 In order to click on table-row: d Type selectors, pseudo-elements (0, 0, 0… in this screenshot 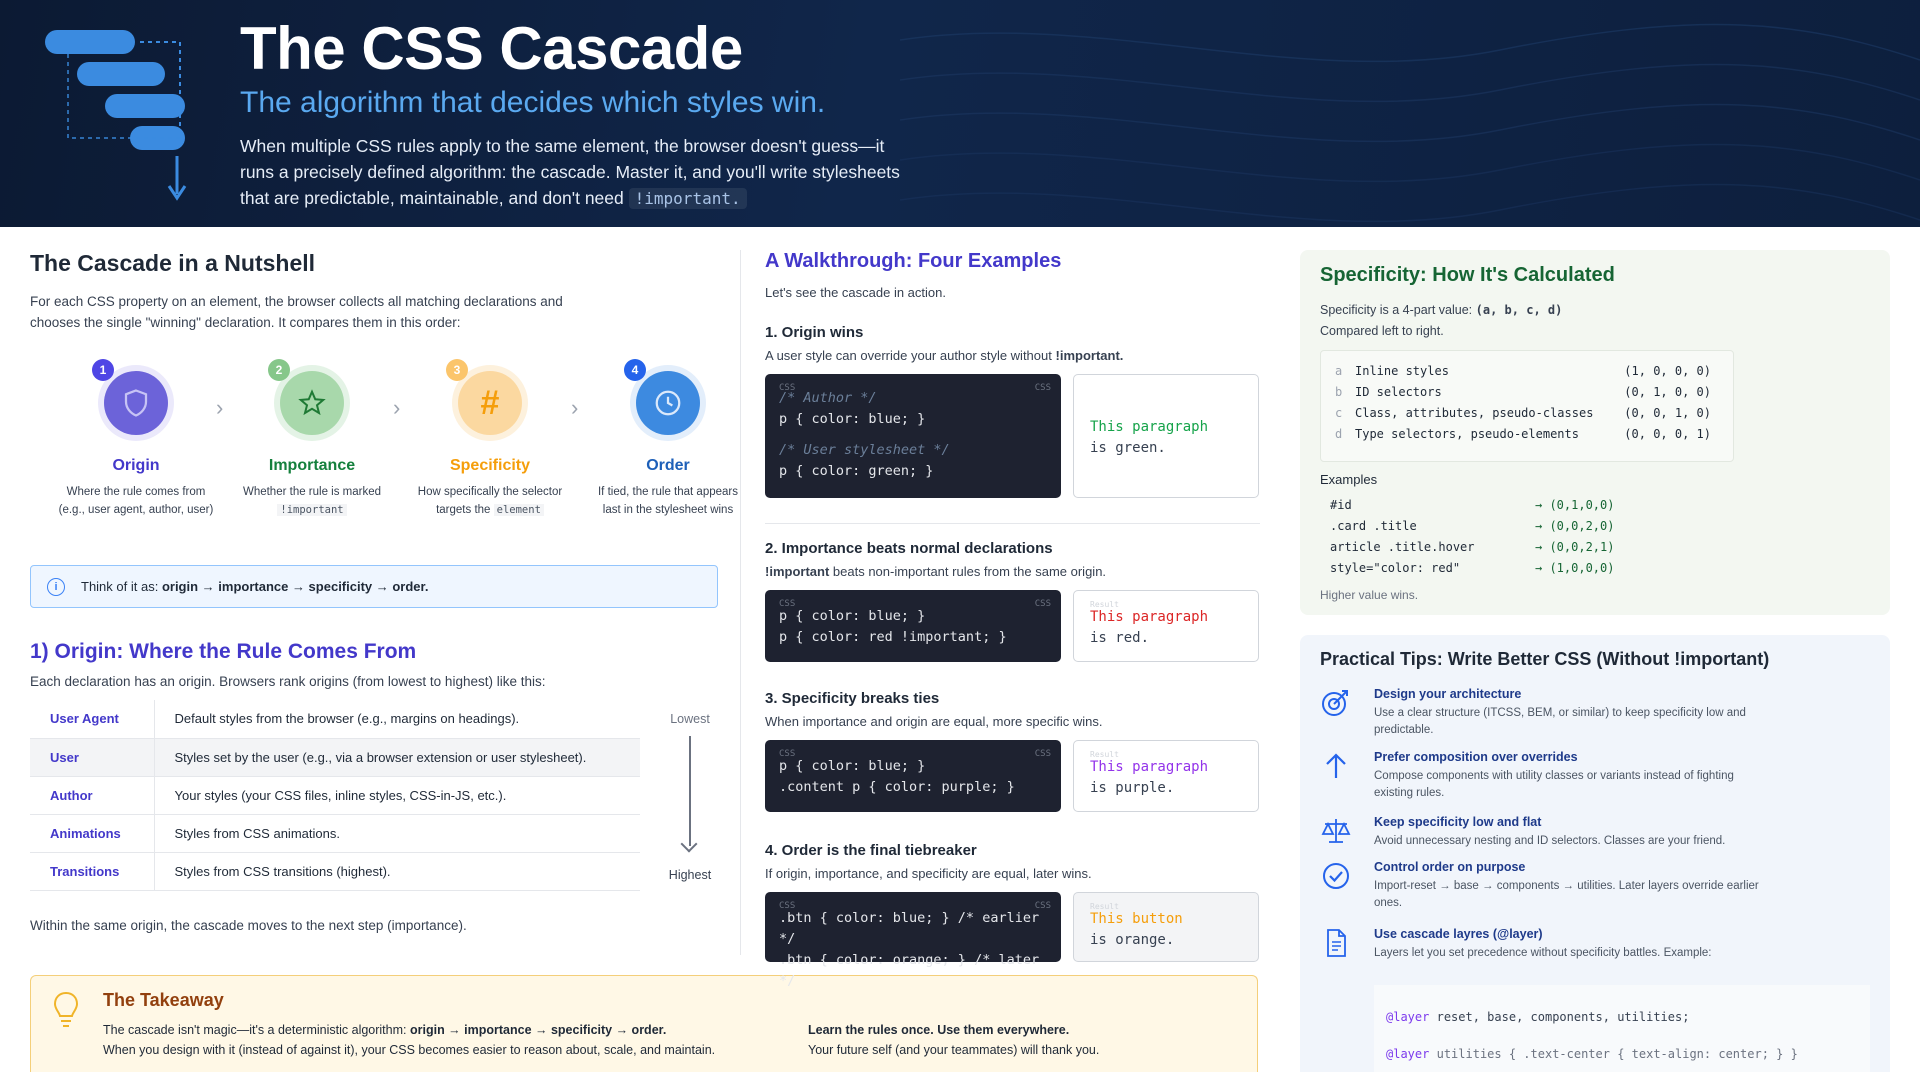, I will do `click(1523, 434)`.